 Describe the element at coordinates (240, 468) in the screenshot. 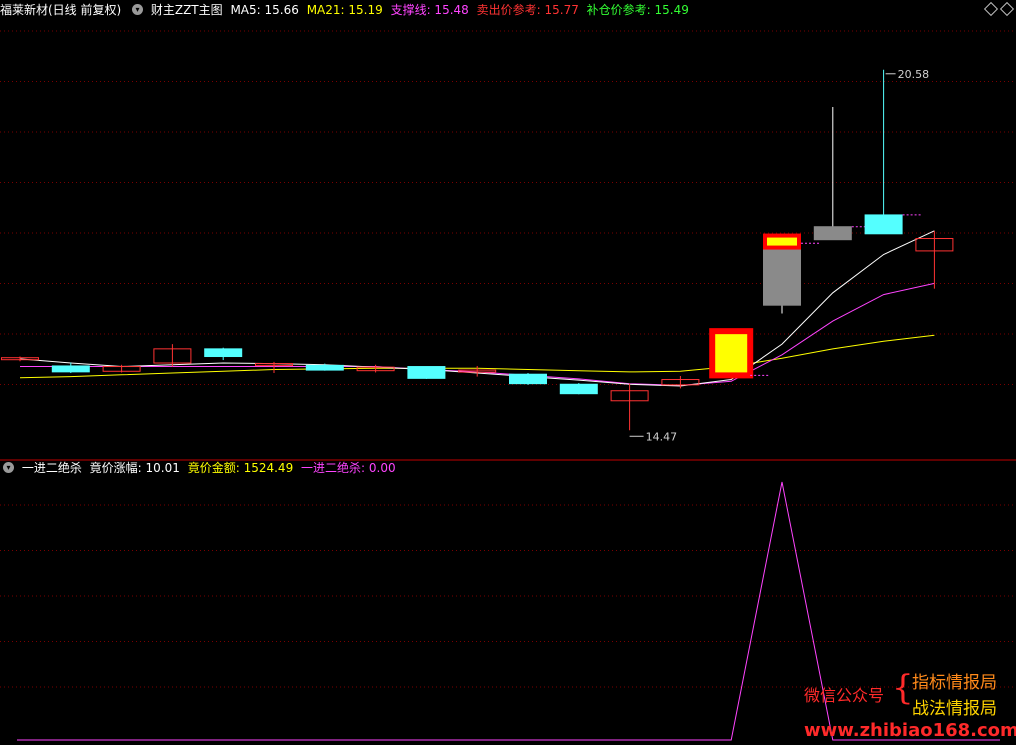

I see `bid-amount-value: 竟价金额: 1524.49` at that location.